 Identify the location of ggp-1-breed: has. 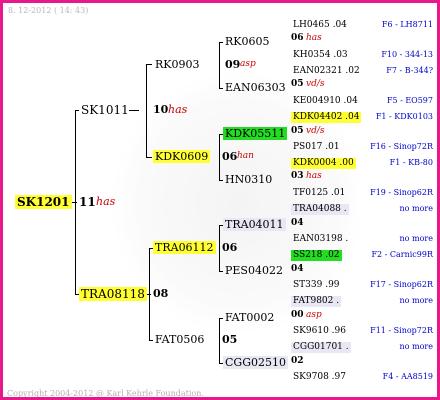
(314, 38).